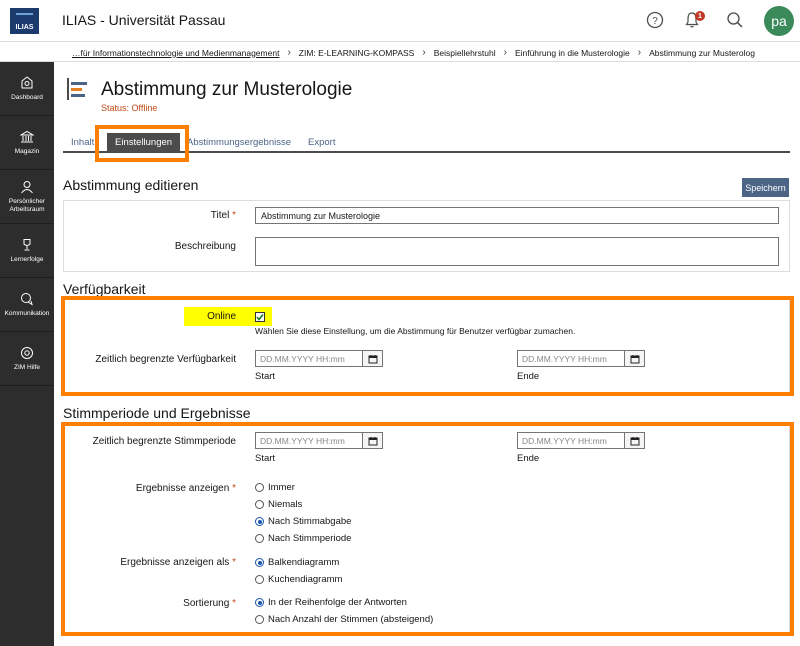 This screenshot has width=800, height=646. I want to click on tab-export: Export, so click(321, 142).